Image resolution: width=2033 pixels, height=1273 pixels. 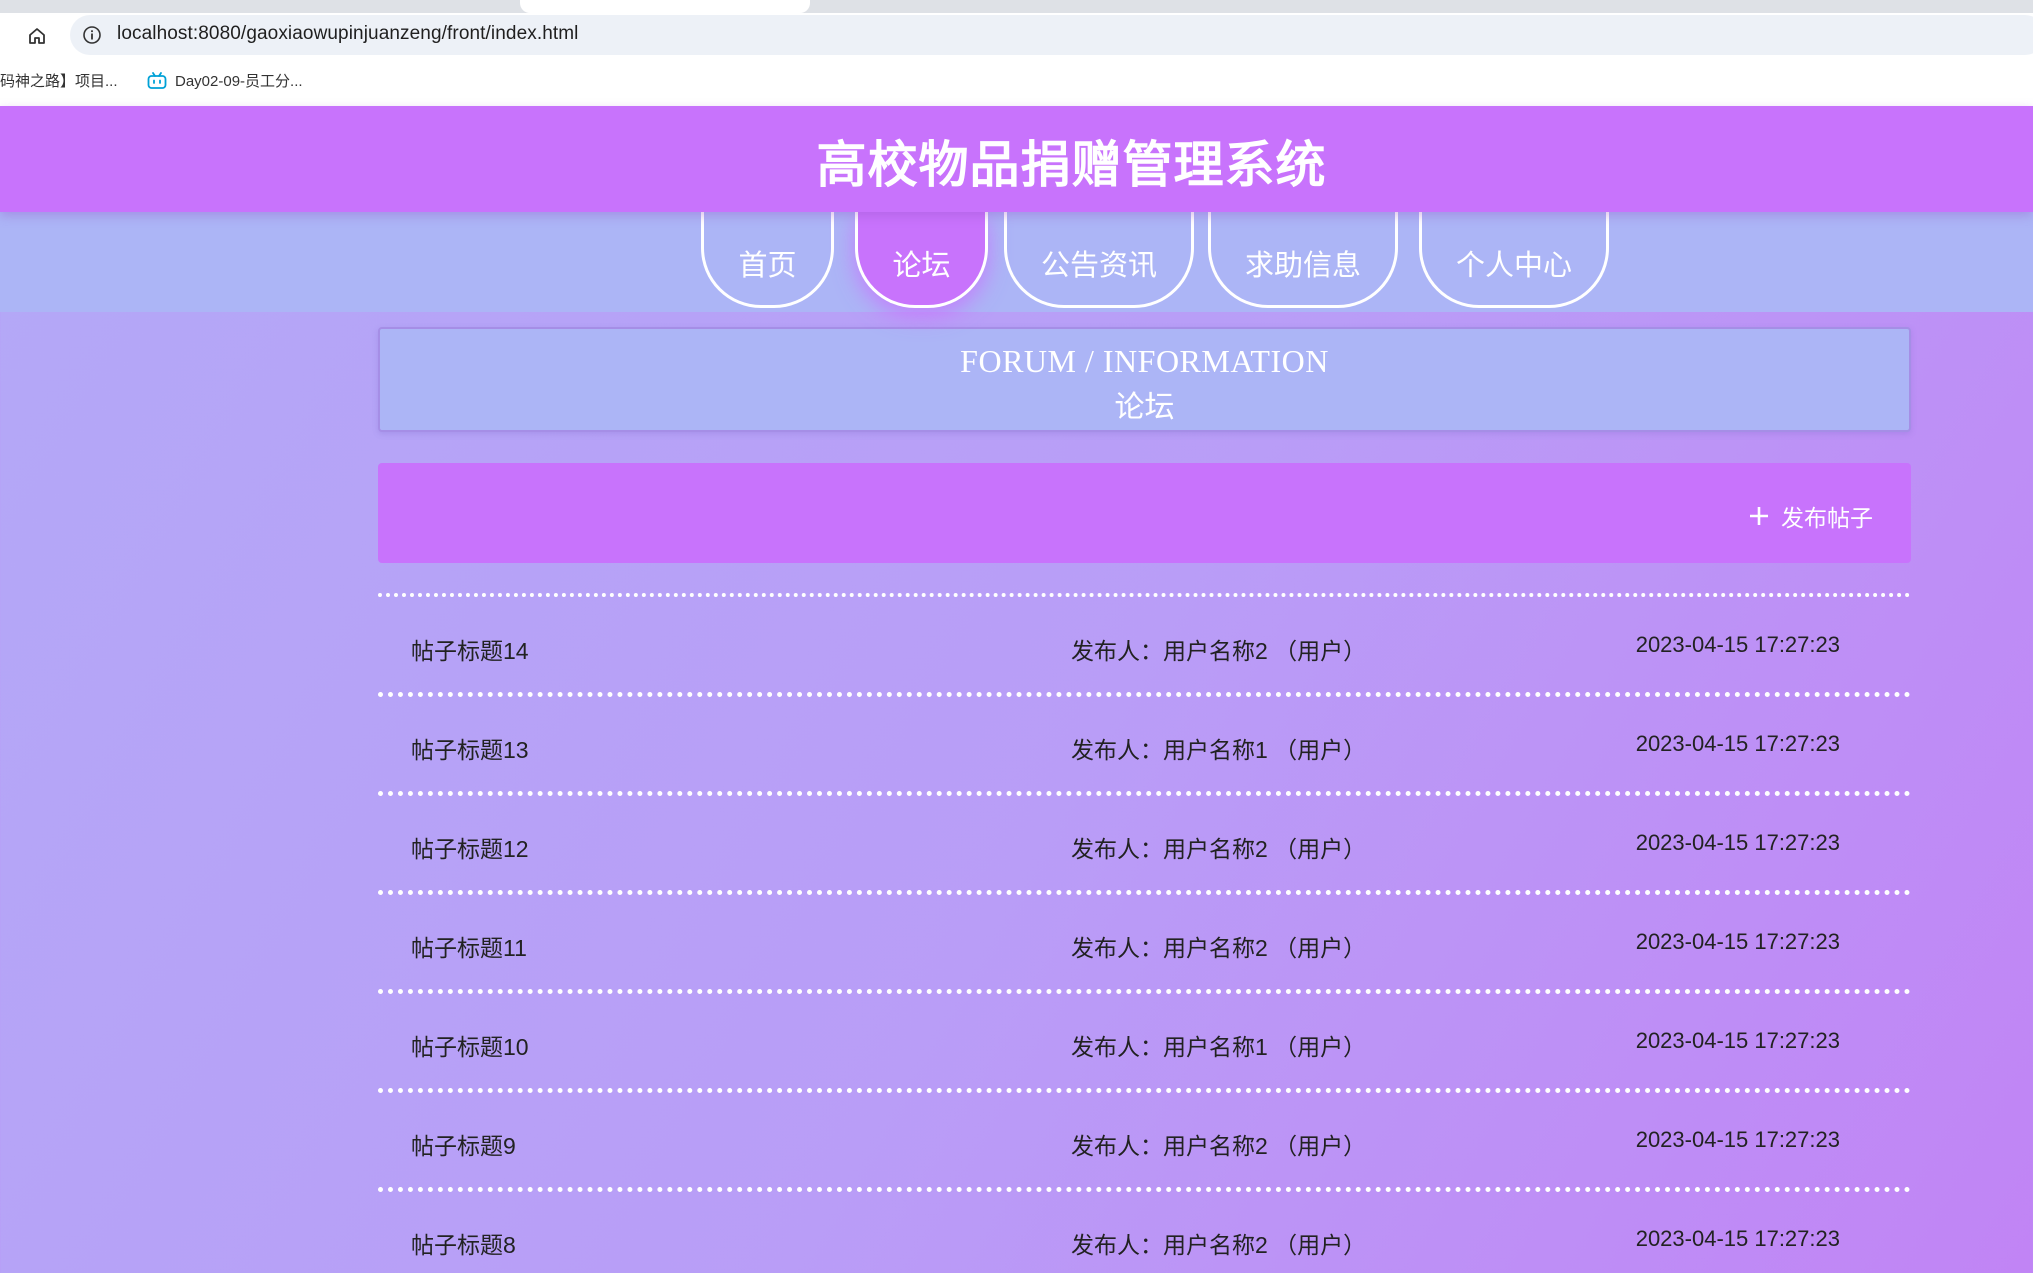 I want to click on browser-tabstrip, so click(x=1016, y=6).